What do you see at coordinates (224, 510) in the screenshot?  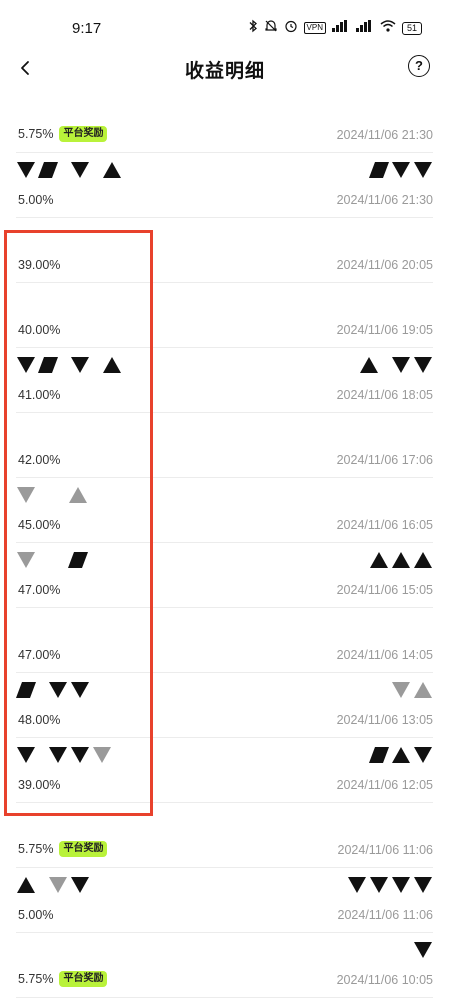 I see `list-item: 45.00% 2024/11/06 16:05` at bounding box center [224, 510].